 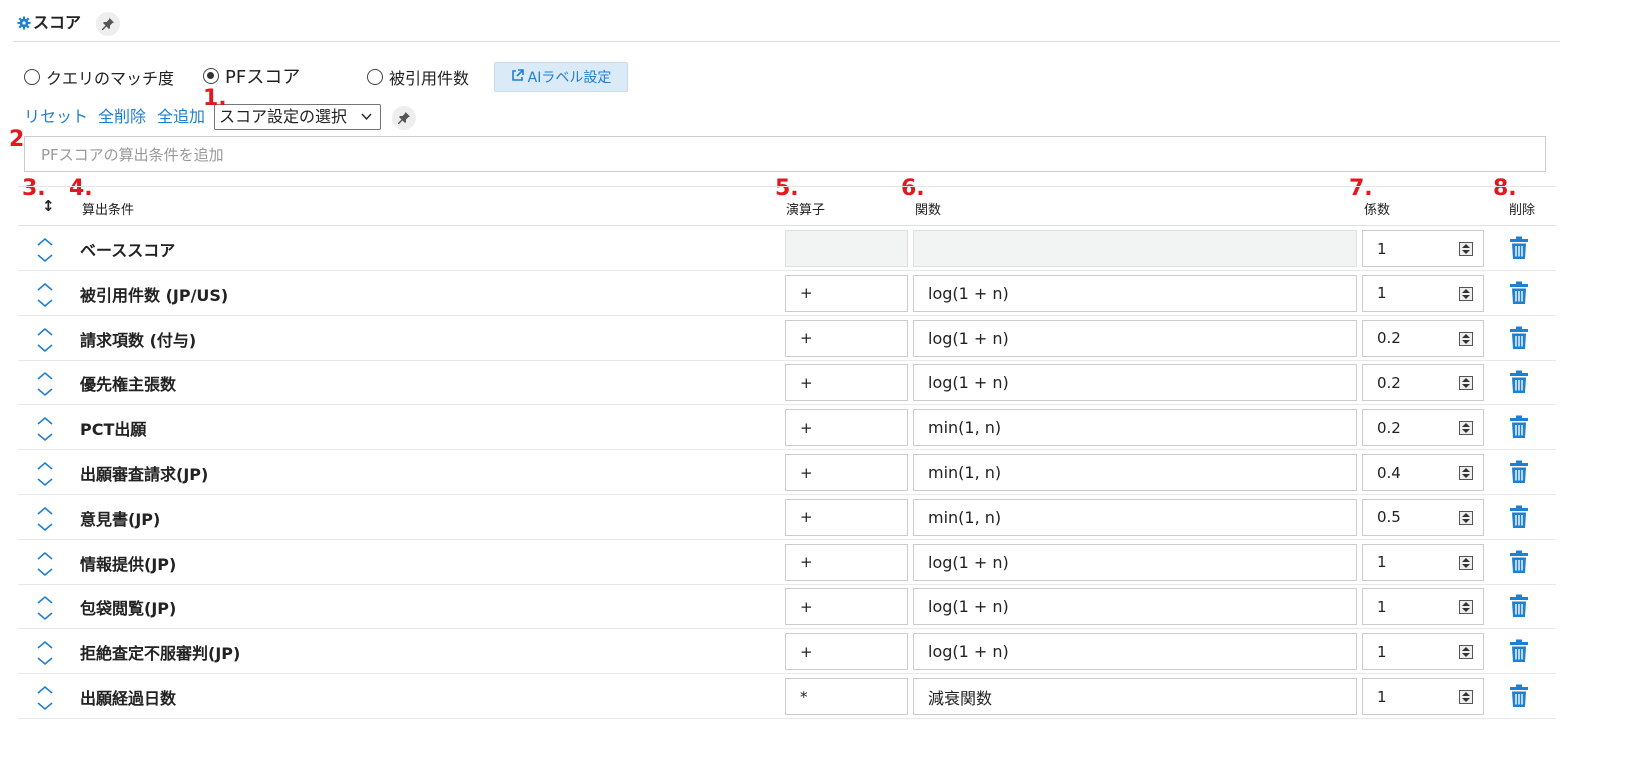 What do you see at coordinates (263, 77) in the screenshot?
I see `radio-label: PFスコア` at bounding box center [263, 77].